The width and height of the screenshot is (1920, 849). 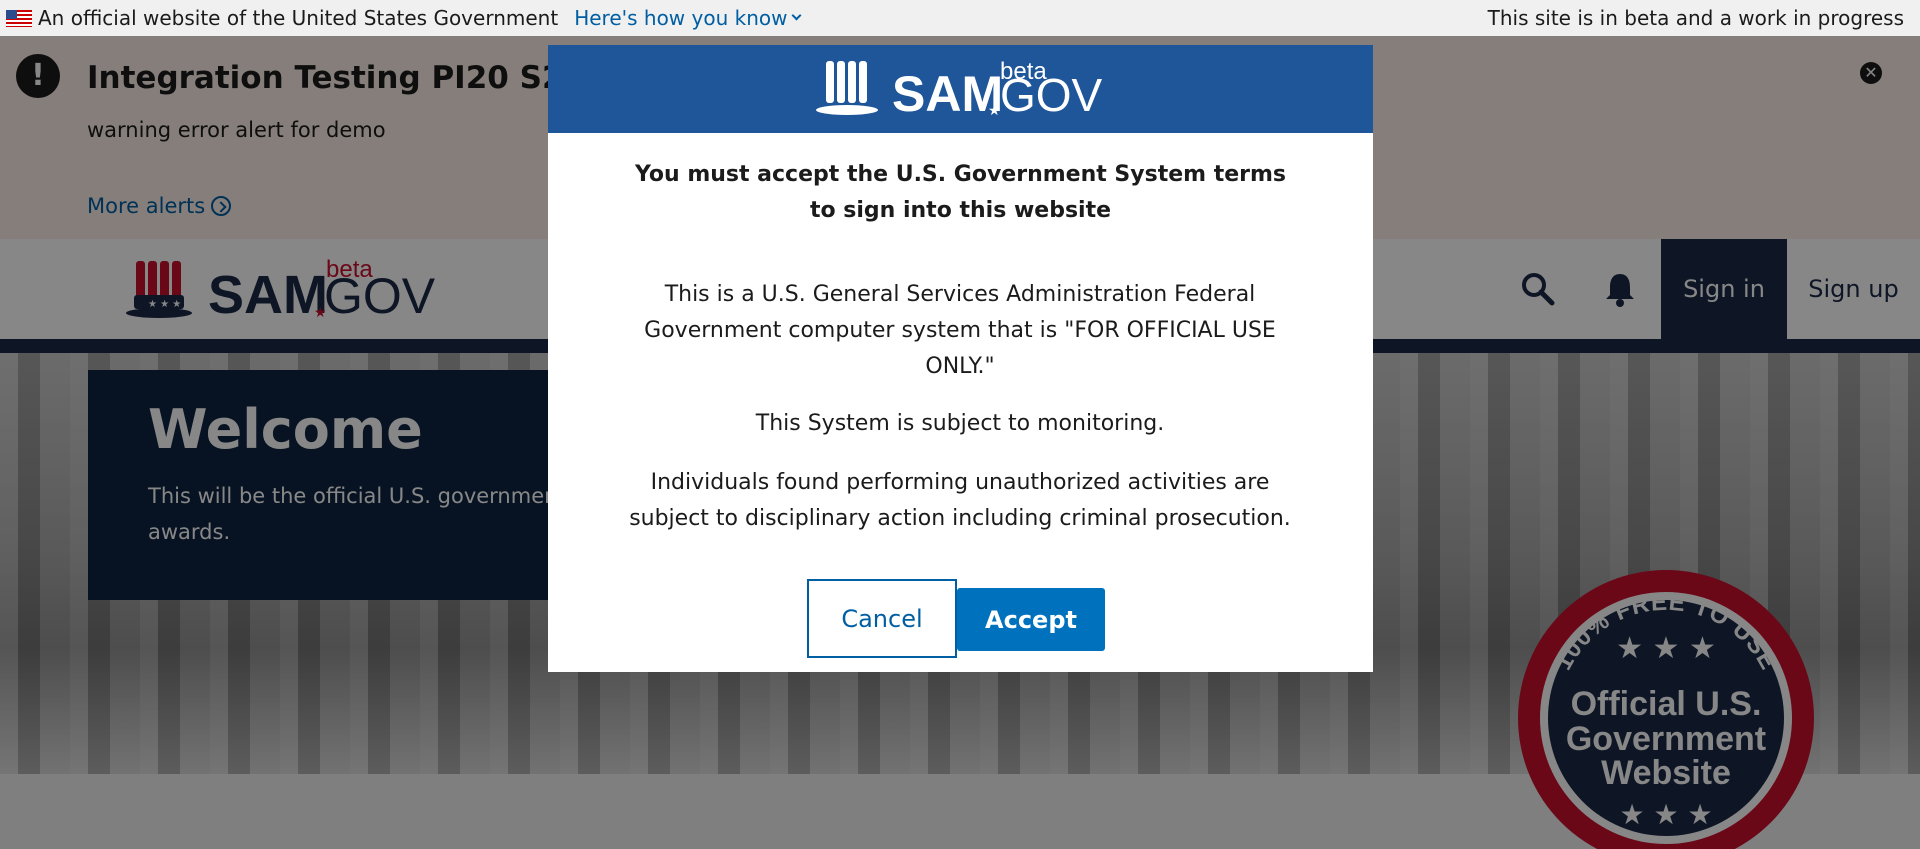 I want to click on cancel-button: Cancel, so click(x=882, y=618).